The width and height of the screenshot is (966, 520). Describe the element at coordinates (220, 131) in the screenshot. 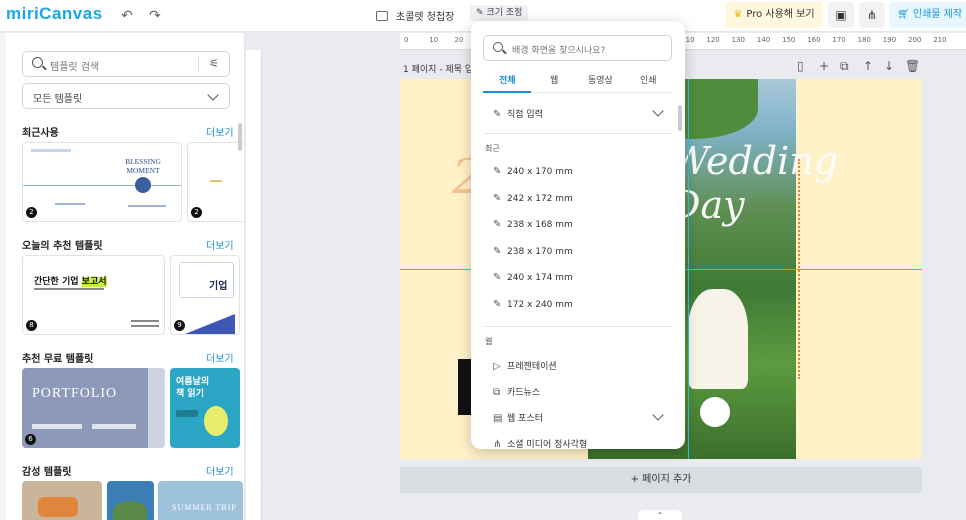

I see `more-link-recent: 더보기` at that location.